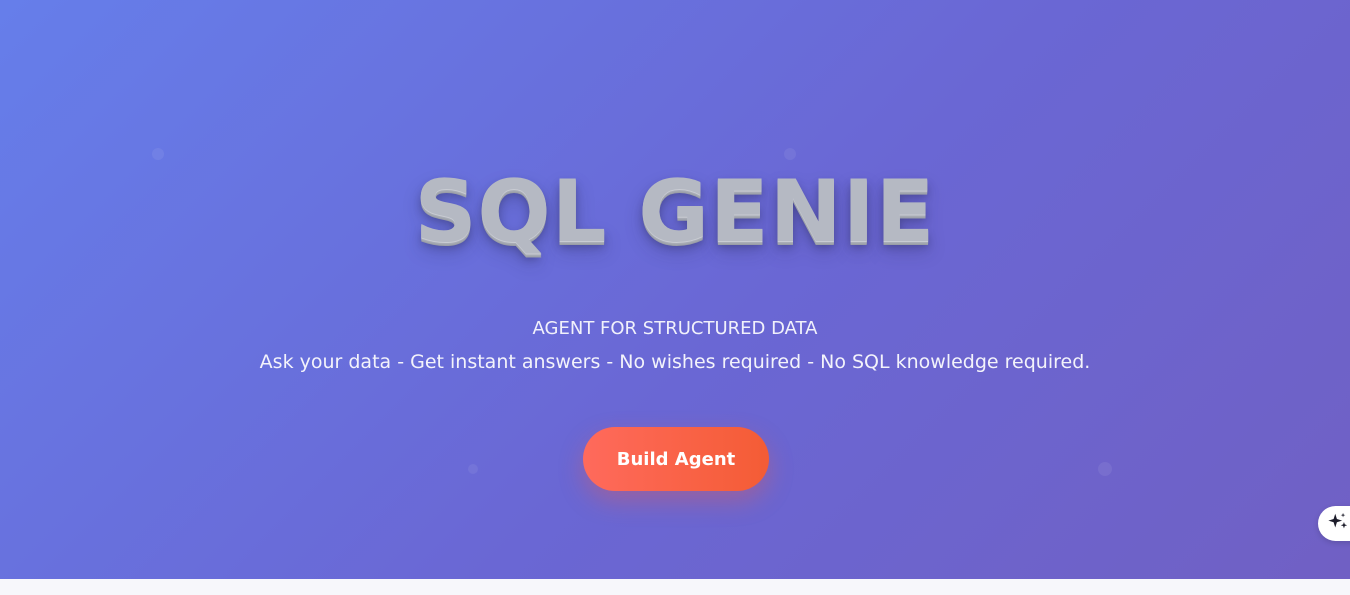  I want to click on hero-subtitle: AGENT FOR STRUCTURED DATA, so click(675, 328).